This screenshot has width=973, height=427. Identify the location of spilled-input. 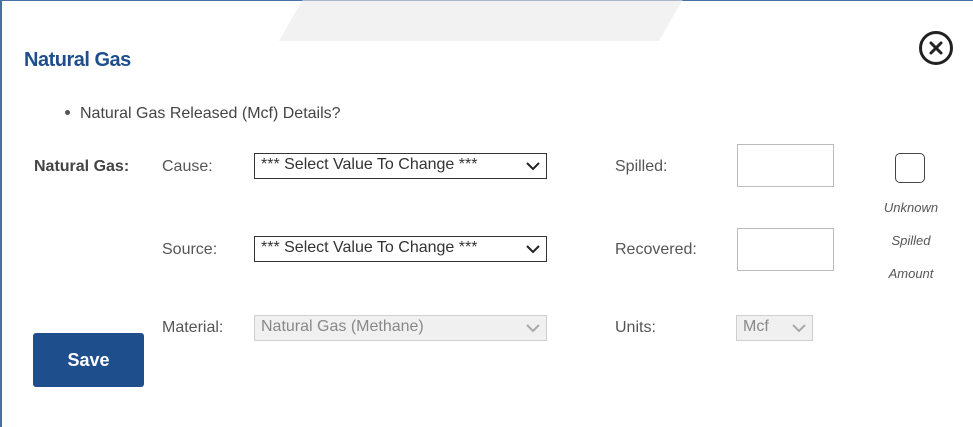
(785, 165).